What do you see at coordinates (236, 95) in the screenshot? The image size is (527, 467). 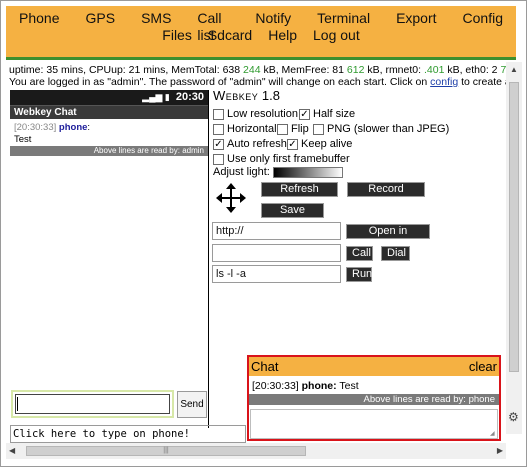 I see `webkey-name: Webkey` at bounding box center [236, 95].